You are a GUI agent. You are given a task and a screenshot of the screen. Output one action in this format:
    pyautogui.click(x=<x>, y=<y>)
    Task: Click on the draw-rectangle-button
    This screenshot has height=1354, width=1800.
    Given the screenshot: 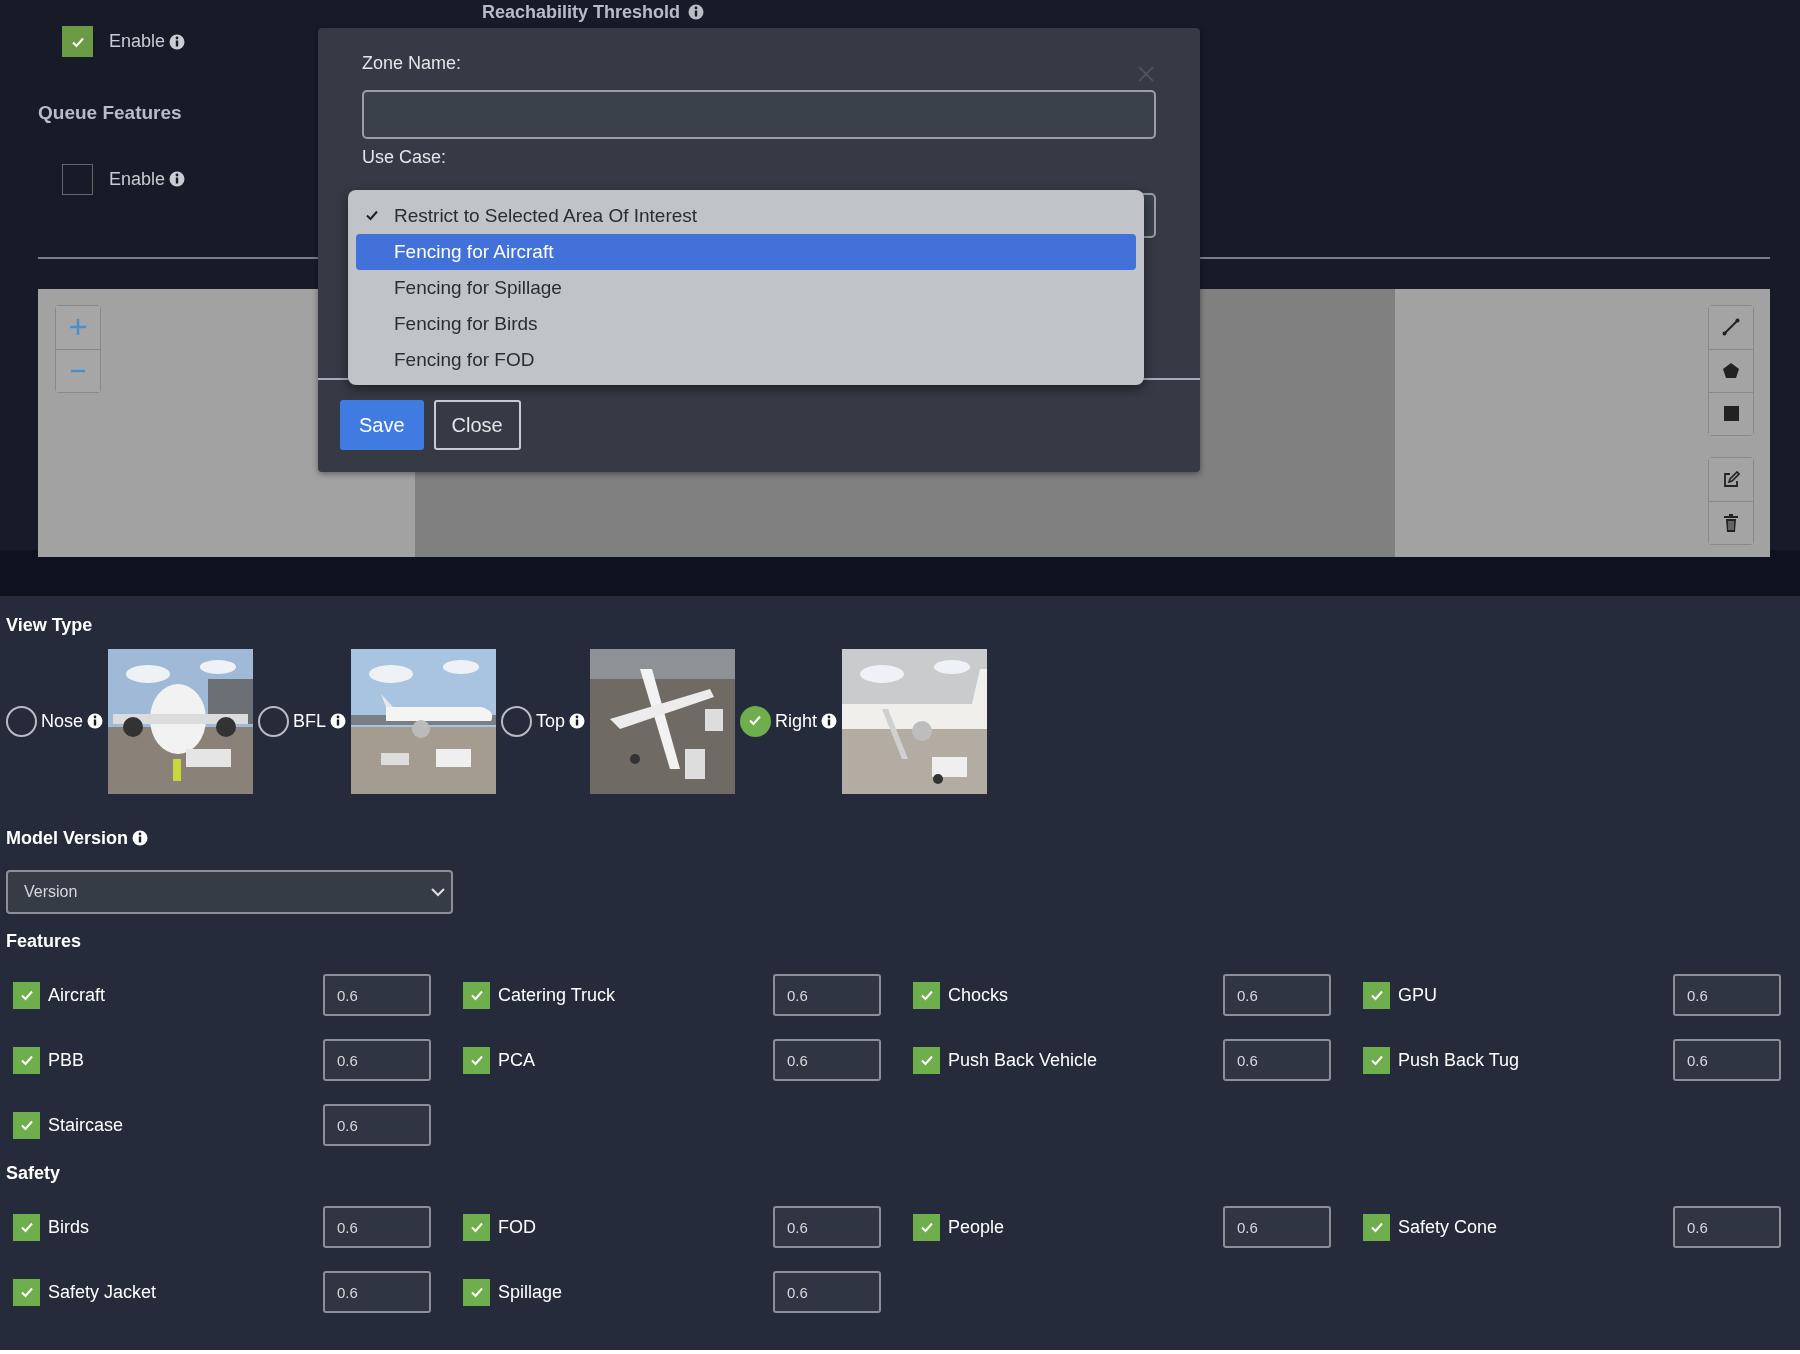 What is the action you would take?
    pyautogui.click(x=1731, y=413)
    